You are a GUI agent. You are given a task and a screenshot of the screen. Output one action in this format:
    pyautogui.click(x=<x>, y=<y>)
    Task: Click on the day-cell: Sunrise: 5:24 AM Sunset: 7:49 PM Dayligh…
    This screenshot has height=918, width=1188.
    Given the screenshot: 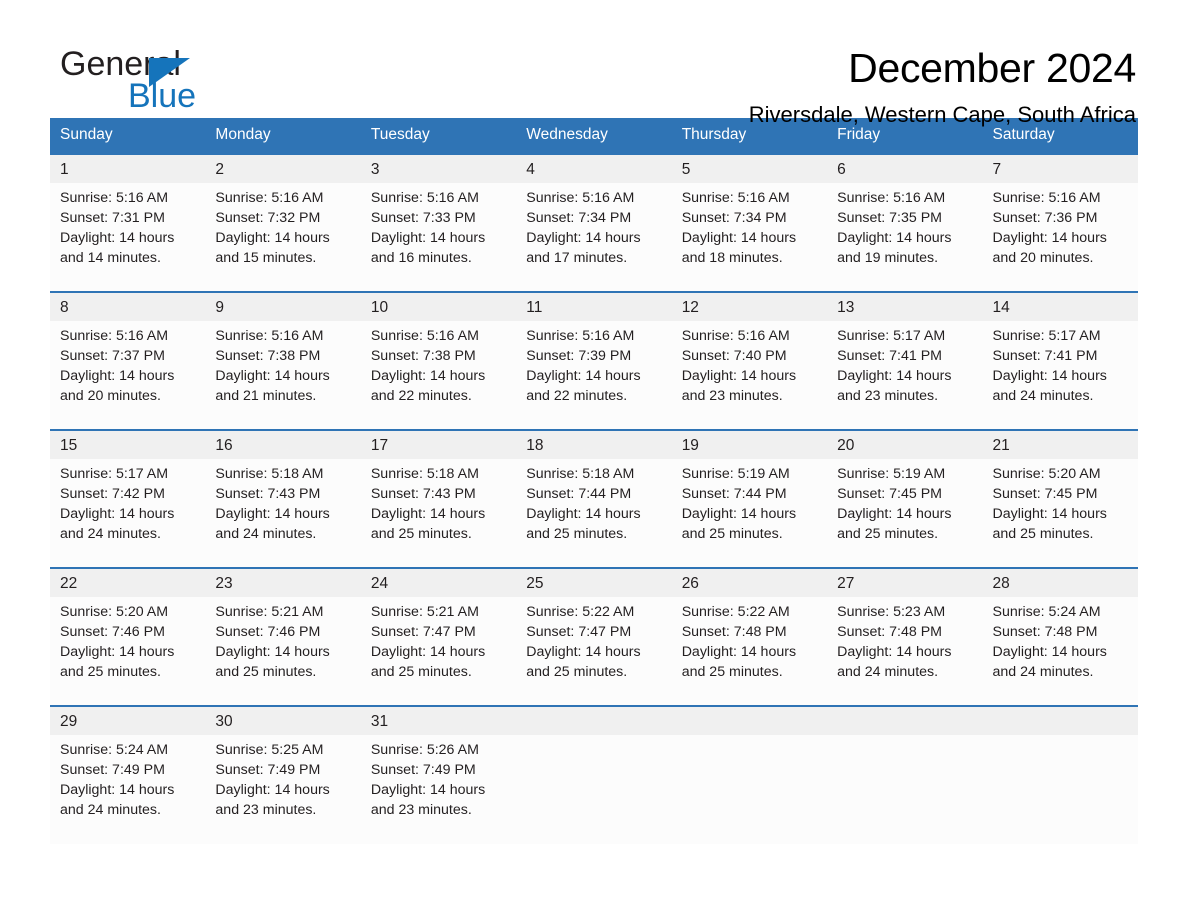 What is the action you would take?
    pyautogui.click(x=128, y=789)
    